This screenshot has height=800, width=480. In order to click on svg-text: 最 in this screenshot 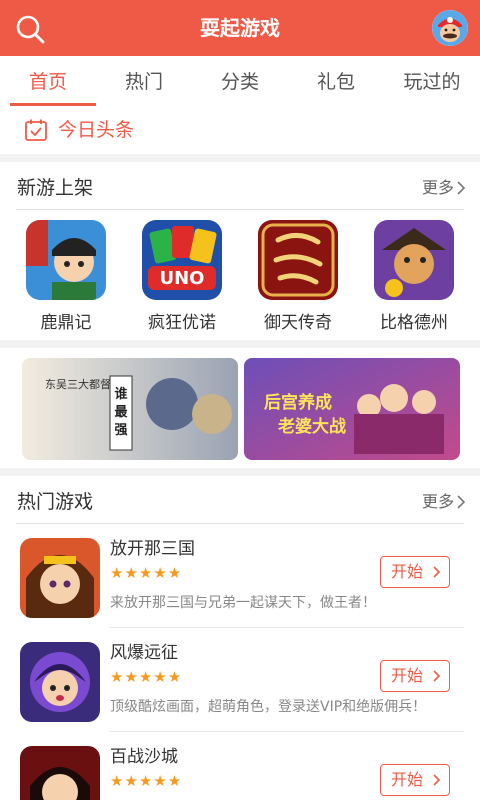, I will do `click(121, 412)`.